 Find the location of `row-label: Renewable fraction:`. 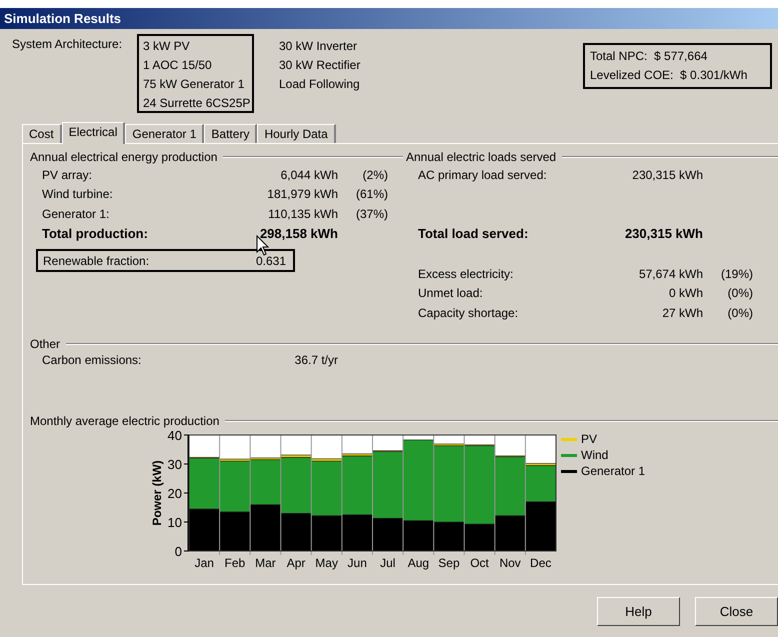

row-label: Renewable fraction: is located at coordinates (96, 261).